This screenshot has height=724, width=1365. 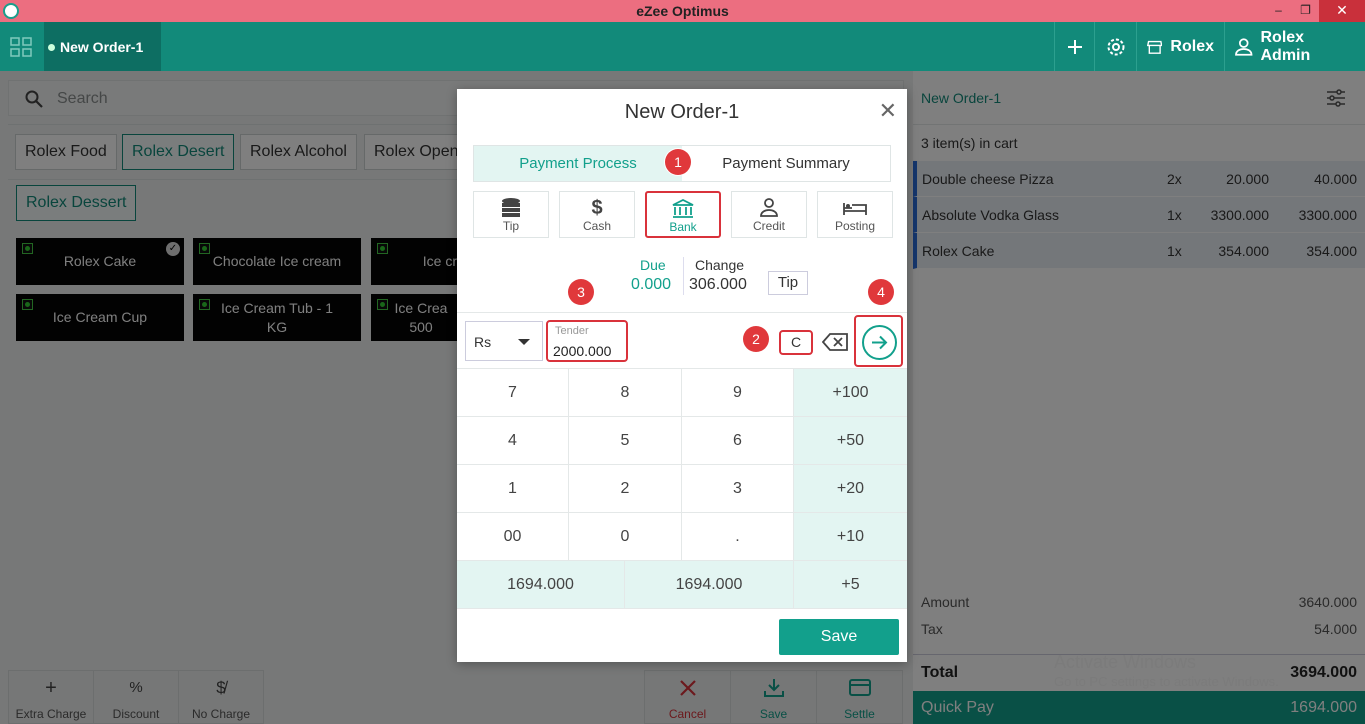 I want to click on mode-label: Cash, so click(x=596, y=226).